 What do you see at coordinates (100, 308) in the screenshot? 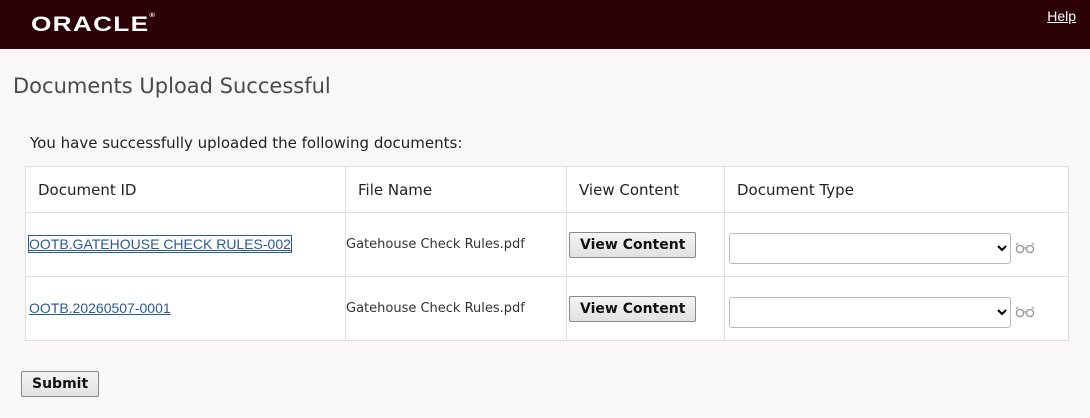
I see `document-id-link: OOTB.20260507-0001` at bounding box center [100, 308].